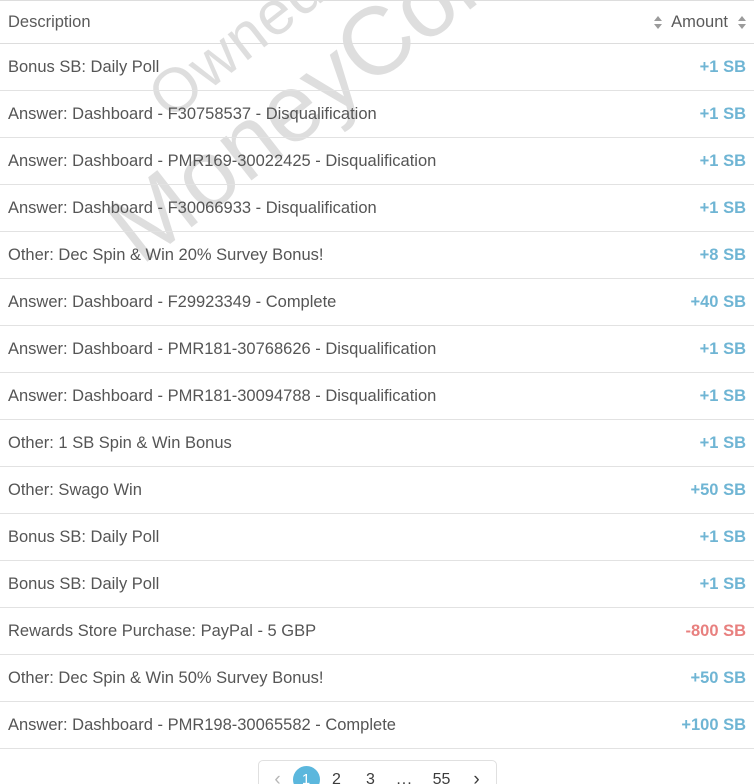  Describe the element at coordinates (274, 443) in the screenshot. I see `cell-description: Other: 1 SB Spin & Win Bonus` at that location.